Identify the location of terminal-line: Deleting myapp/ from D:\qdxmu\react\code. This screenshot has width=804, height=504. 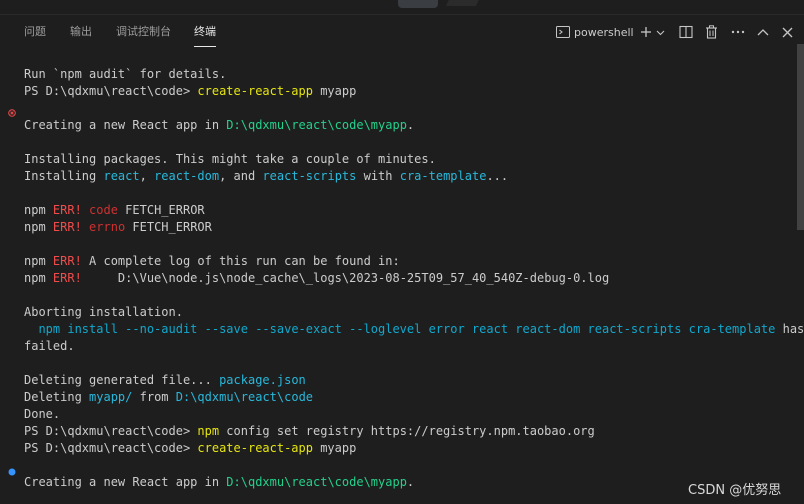
(409, 397).